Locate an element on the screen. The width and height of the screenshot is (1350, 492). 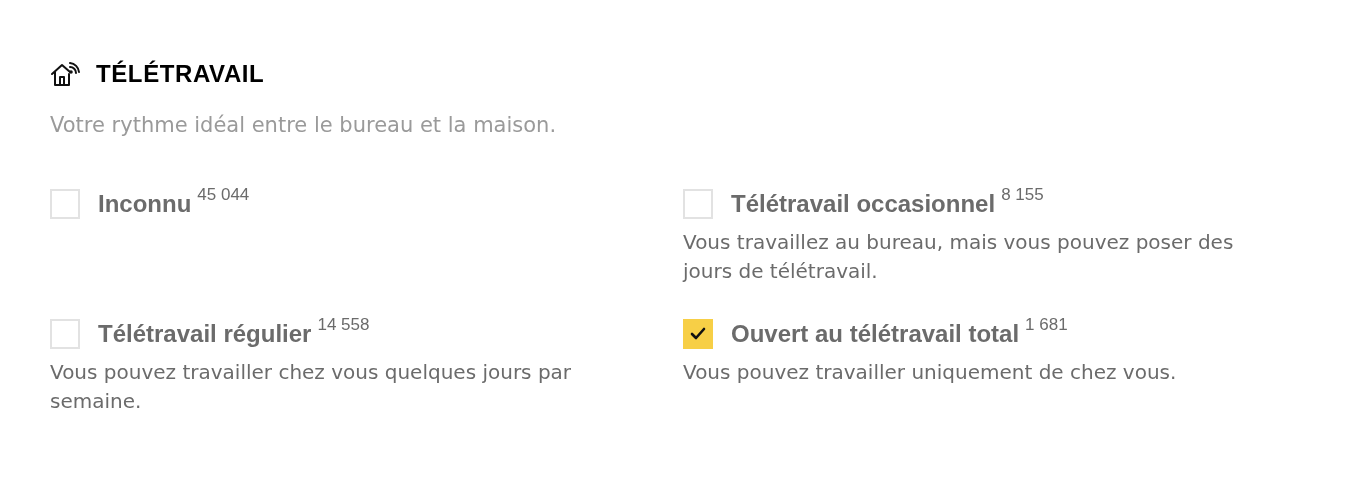
option-label: Télétravail occasionnel is located at coordinates (863, 203).